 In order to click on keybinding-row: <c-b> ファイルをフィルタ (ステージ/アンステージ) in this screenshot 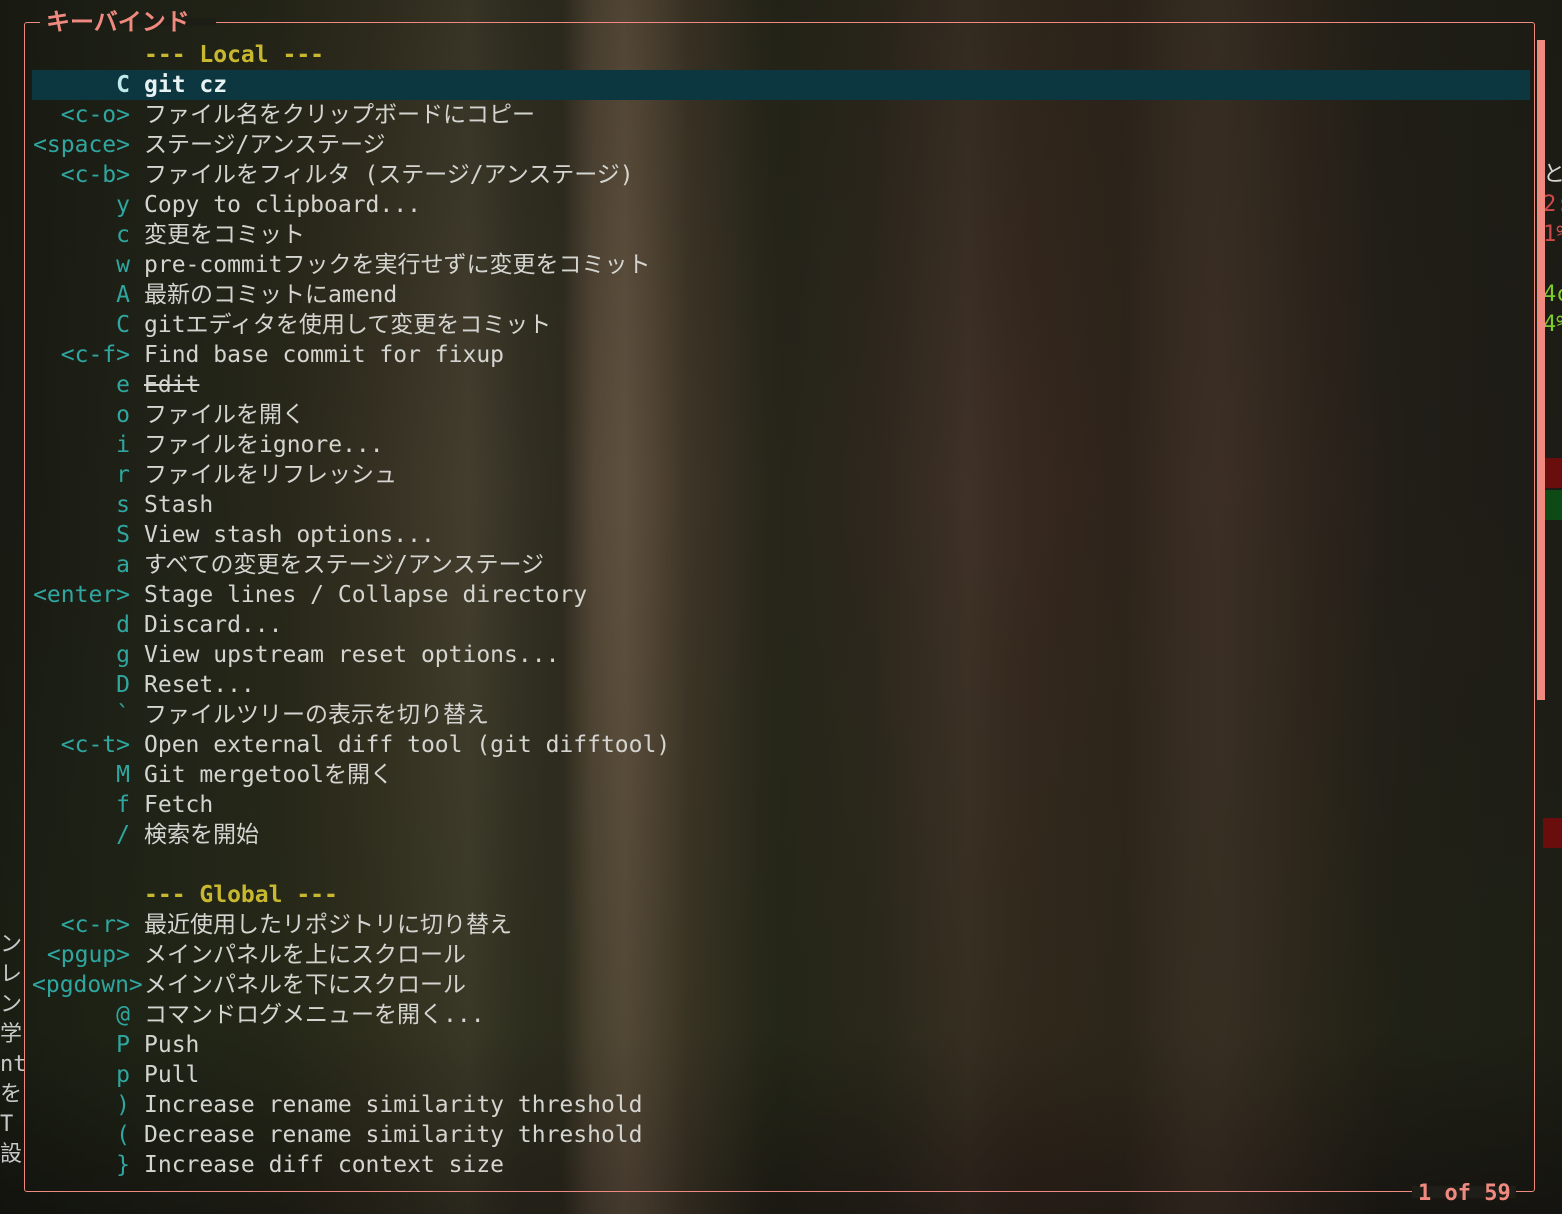, I will do `click(781, 175)`.